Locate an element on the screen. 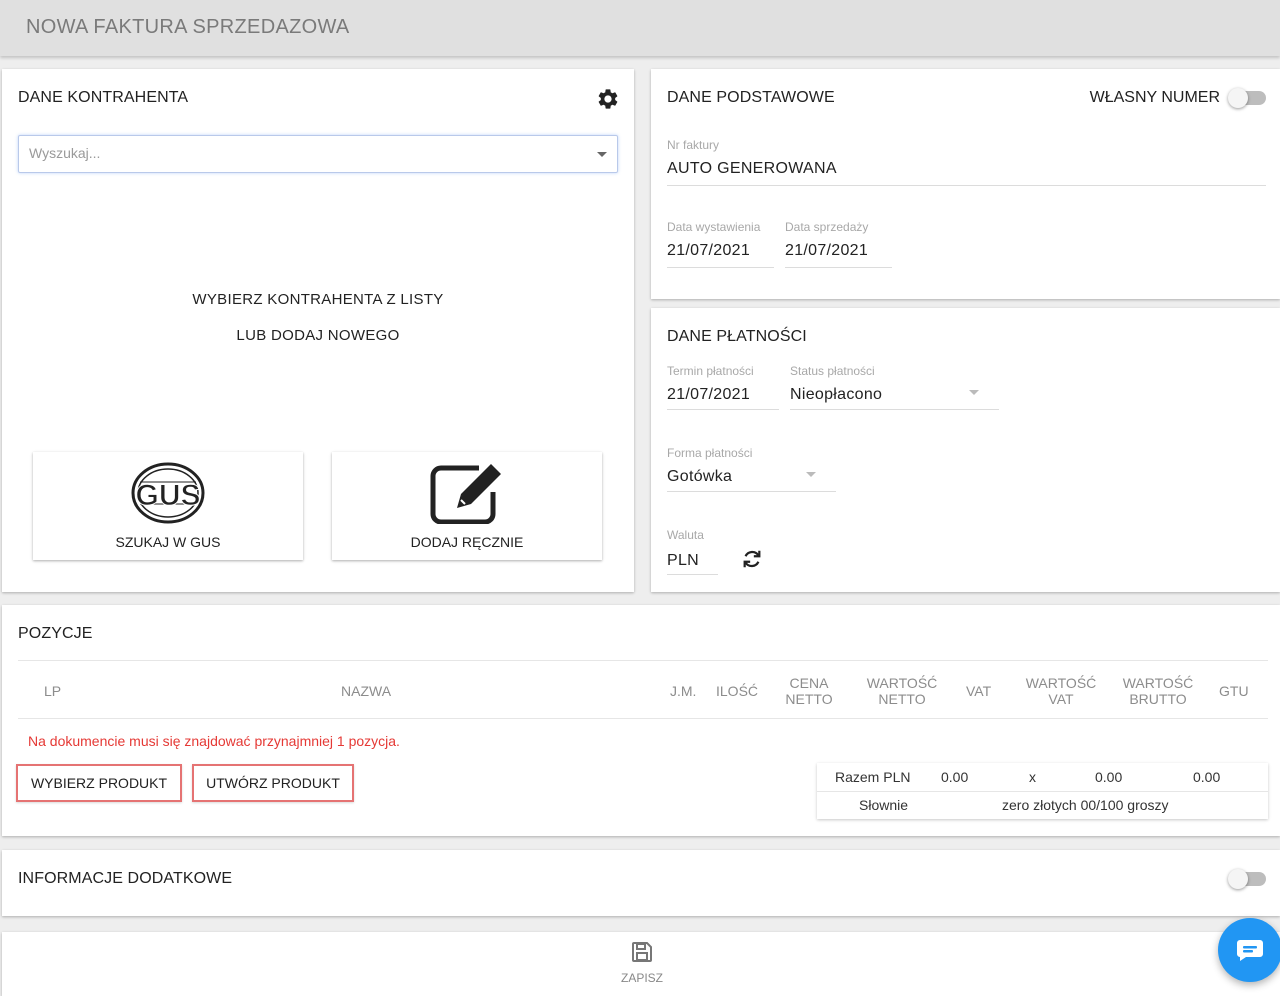 The height and width of the screenshot is (996, 1280). column-net-price: CENA NETTO is located at coordinates (809, 691).